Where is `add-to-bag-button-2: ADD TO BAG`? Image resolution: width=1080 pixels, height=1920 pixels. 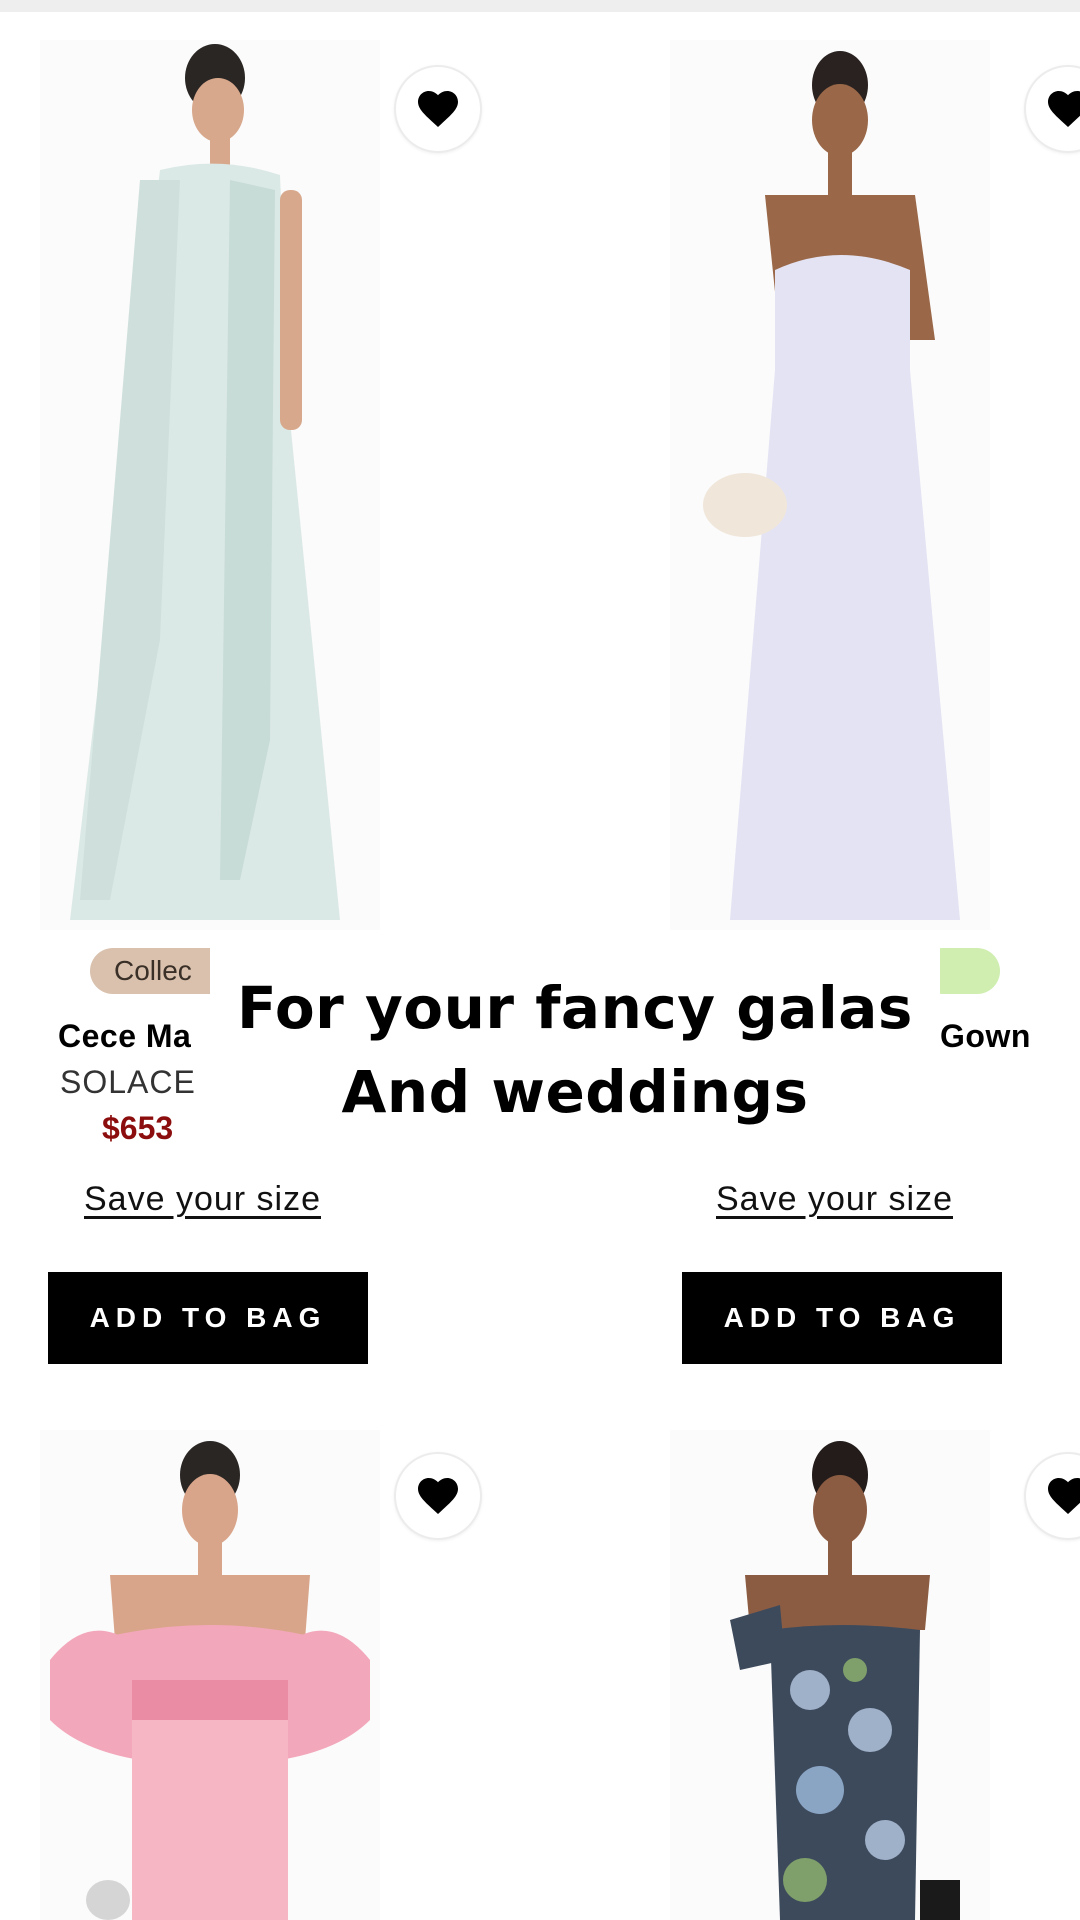 add-to-bag-button-2: ADD TO BAG is located at coordinates (842, 1318).